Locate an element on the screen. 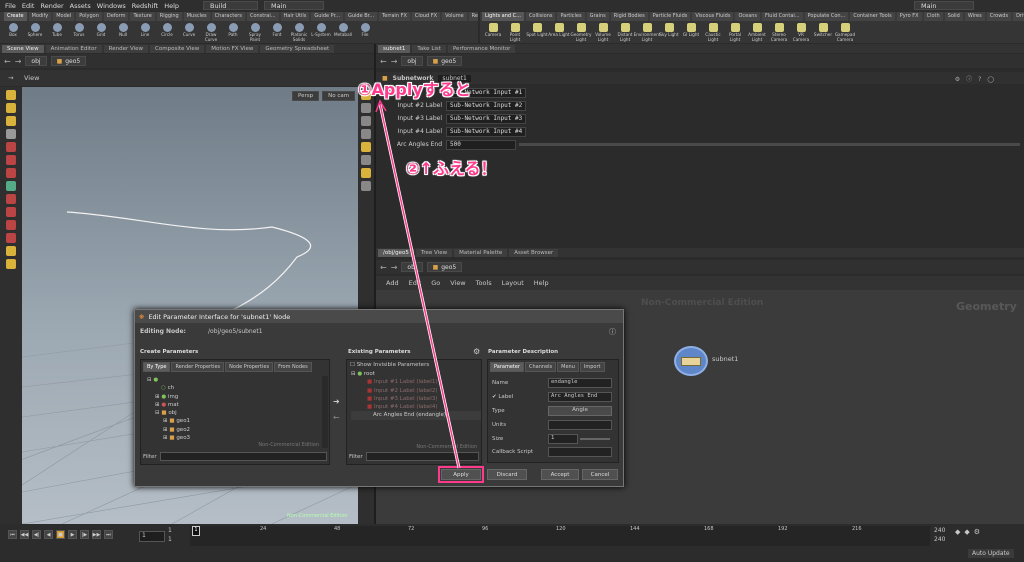 This screenshot has width=1024, height=562. shelf-tab: Pyro FX is located at coordinates (909, 16).